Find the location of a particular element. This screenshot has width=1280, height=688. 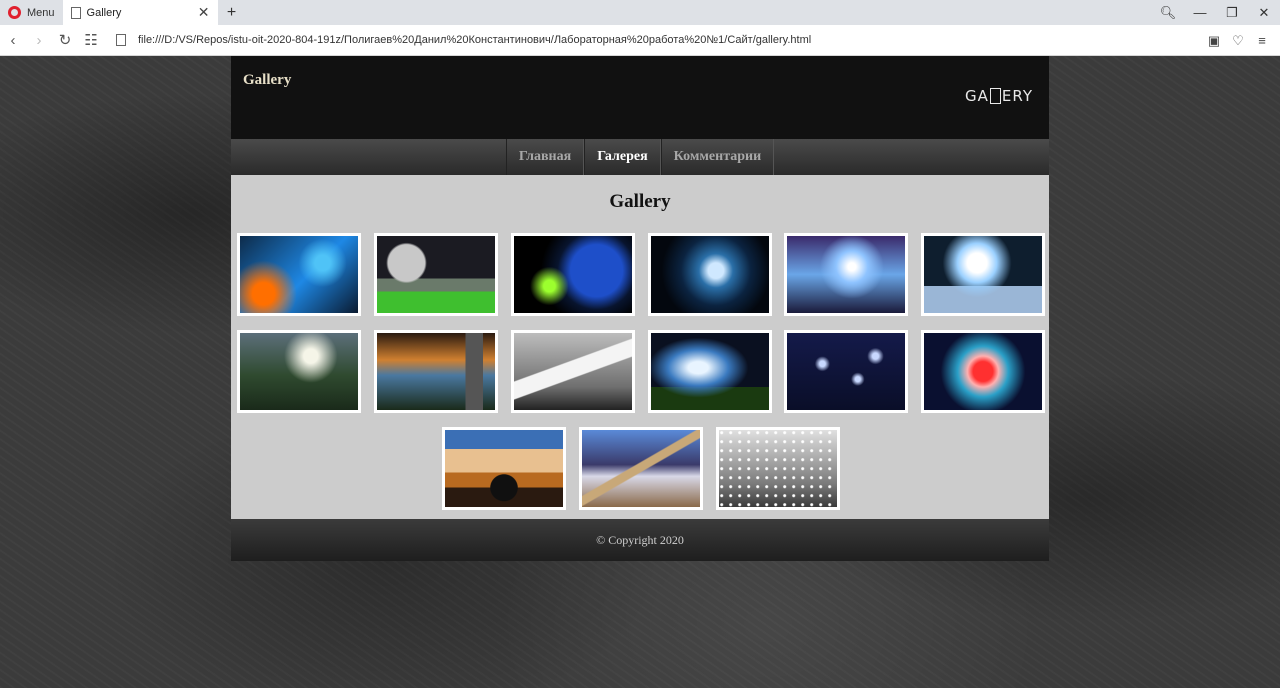

nav-item-home: Главная is located at coordinates (545, 157).